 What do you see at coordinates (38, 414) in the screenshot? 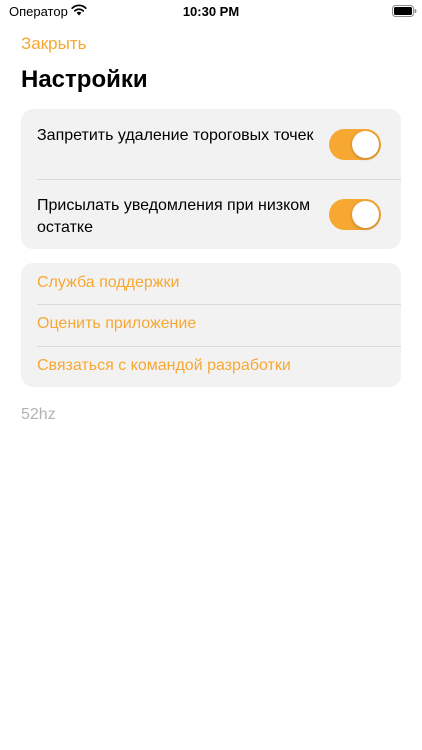
I see `version-label: 52hz` at bounding box center [38, 414].